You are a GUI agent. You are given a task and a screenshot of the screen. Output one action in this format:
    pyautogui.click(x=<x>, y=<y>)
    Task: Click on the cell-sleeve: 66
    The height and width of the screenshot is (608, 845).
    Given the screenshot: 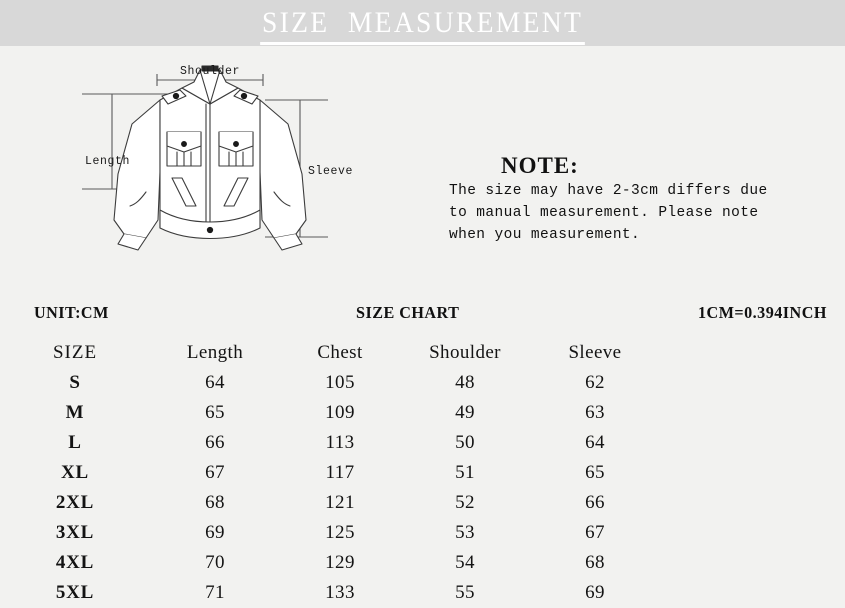 What is the action you would take?
    pyautogui.click(x=595, y=502)
    